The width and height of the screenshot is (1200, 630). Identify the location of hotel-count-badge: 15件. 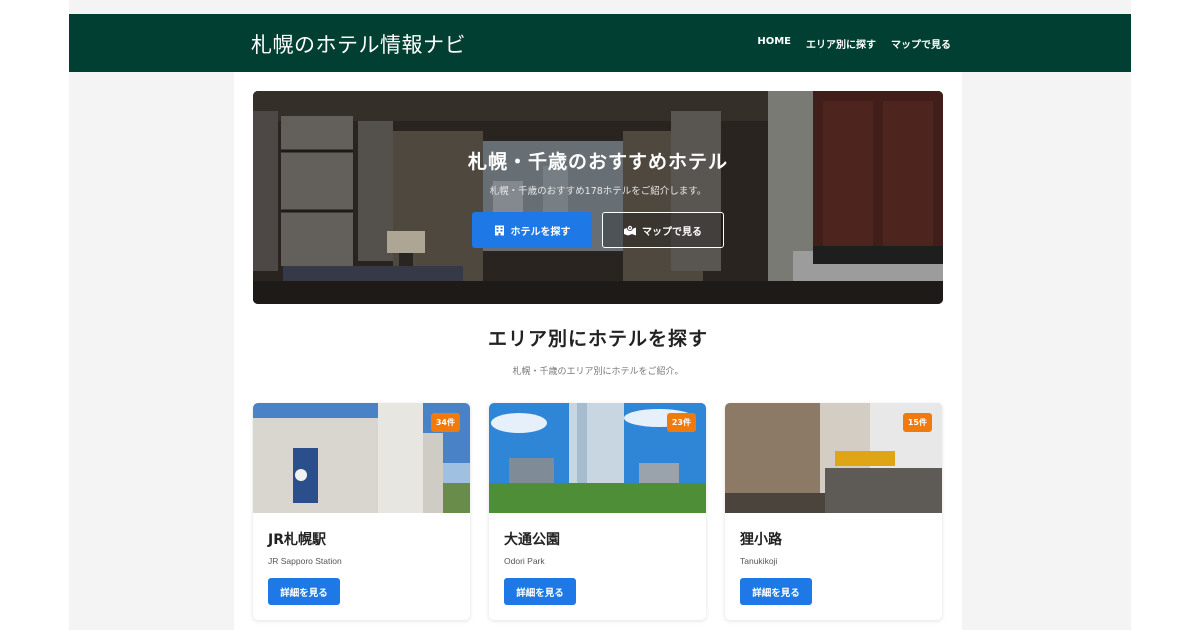
(917, 422).